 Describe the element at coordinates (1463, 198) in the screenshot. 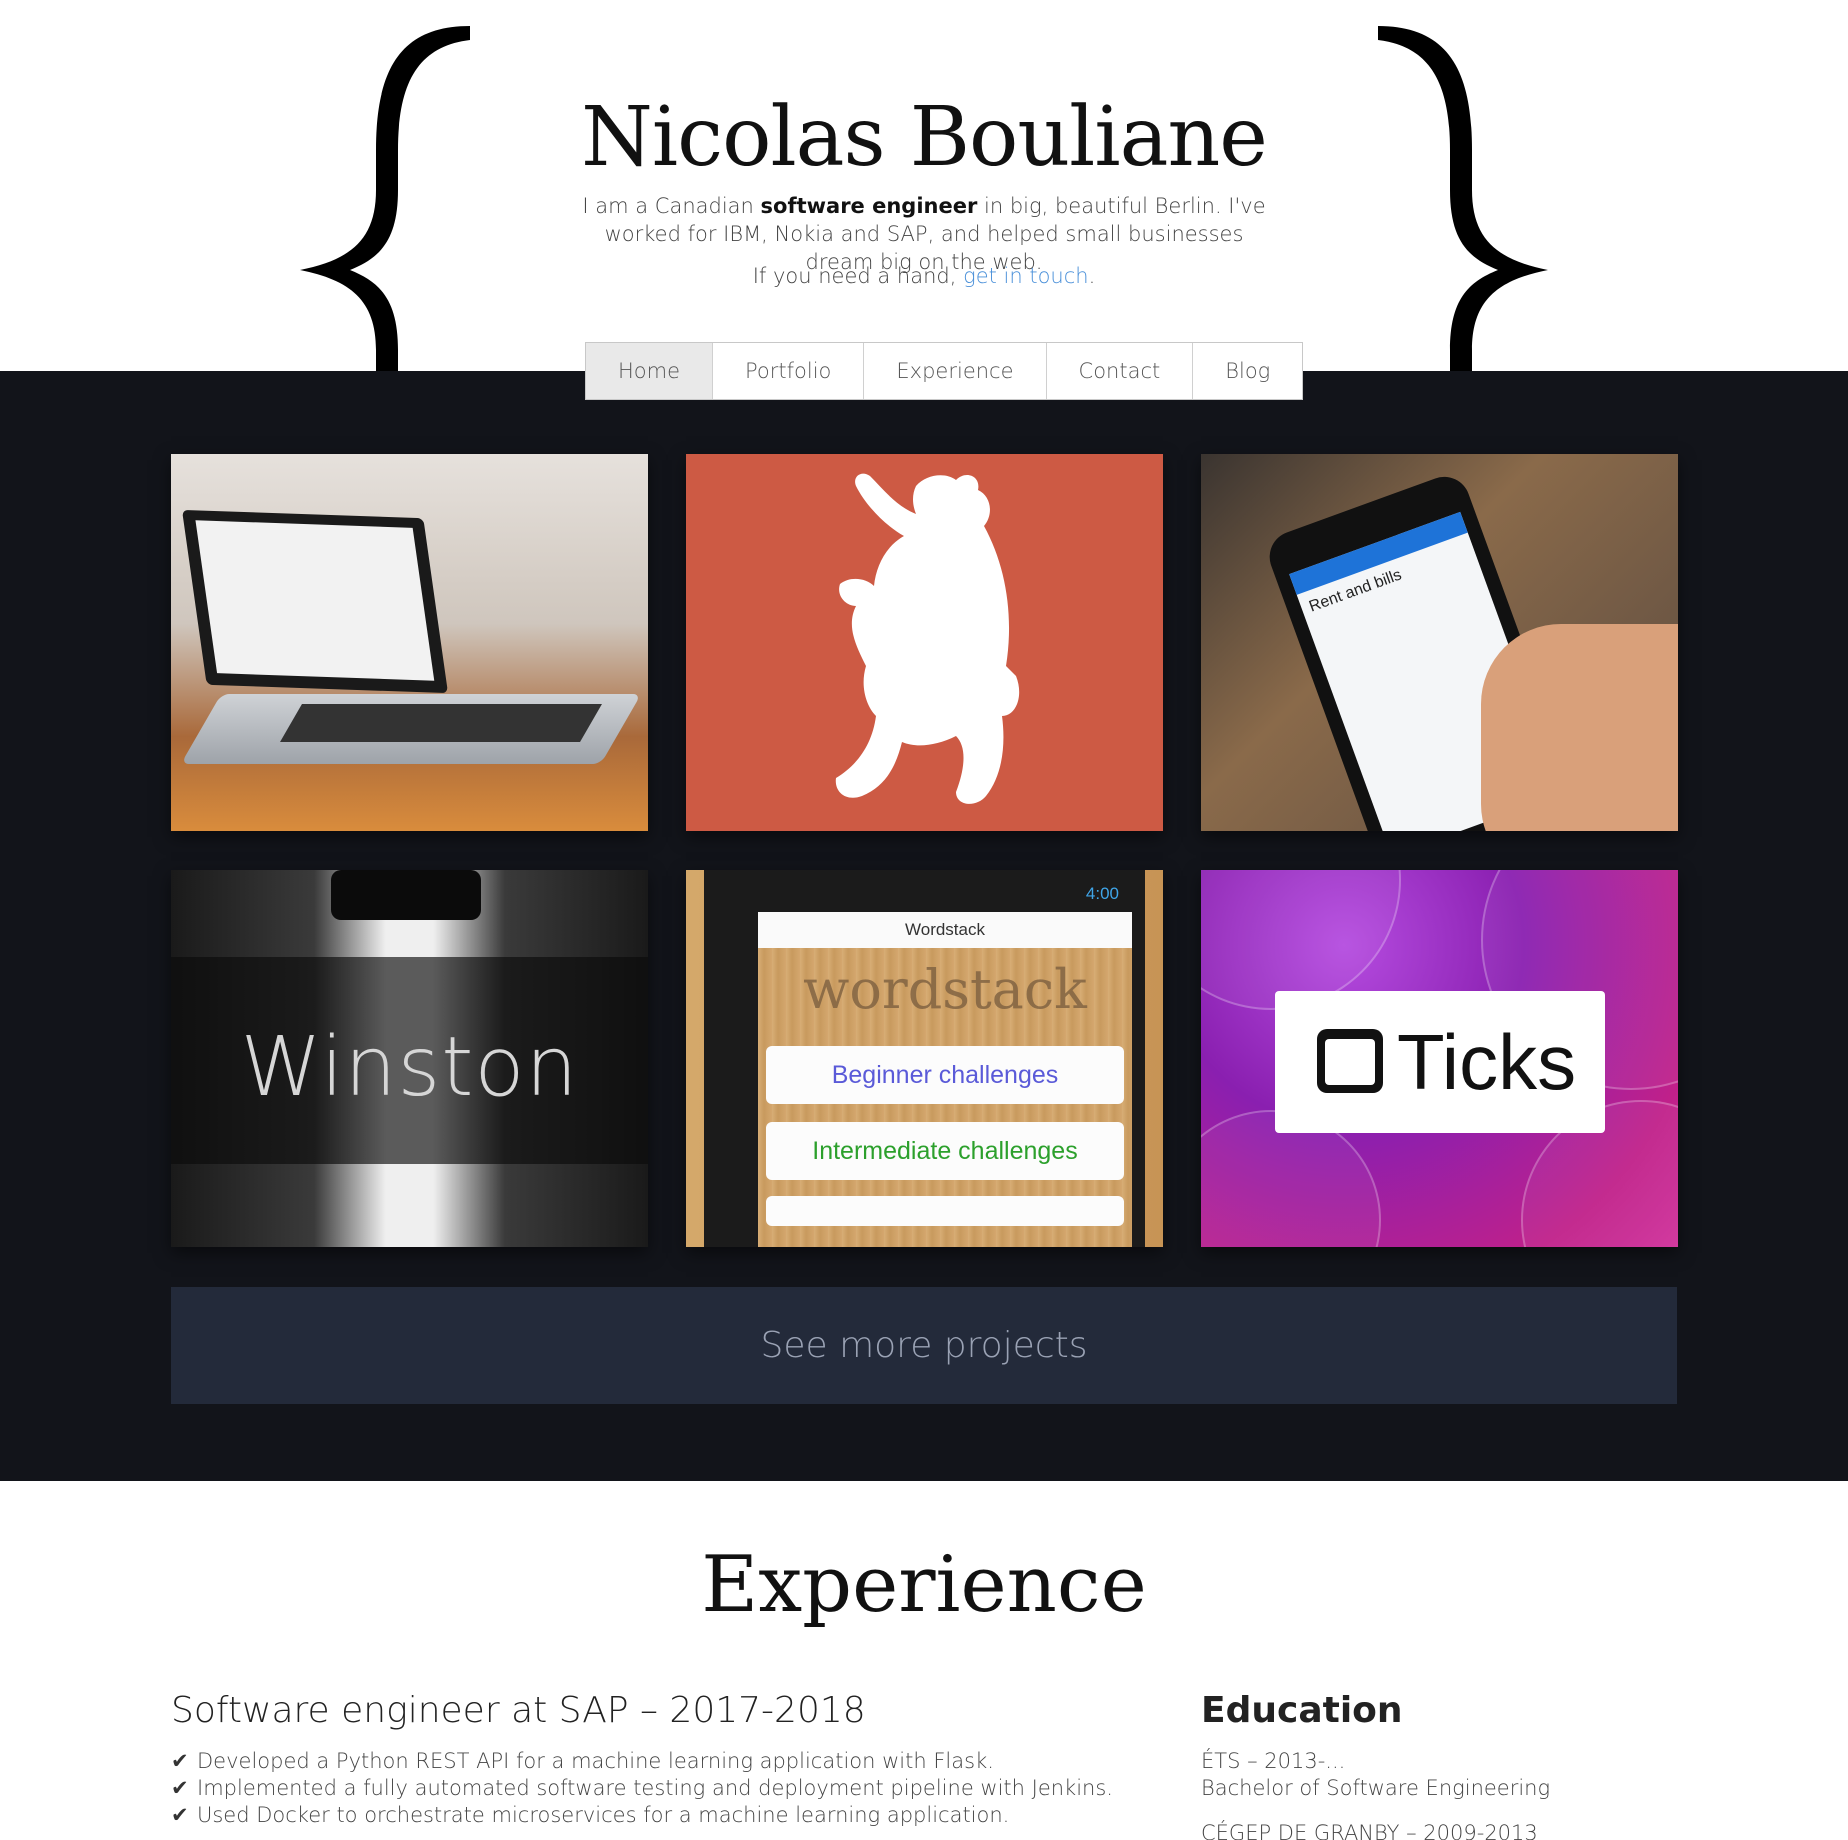

I see `right-brace-icon` at that location.